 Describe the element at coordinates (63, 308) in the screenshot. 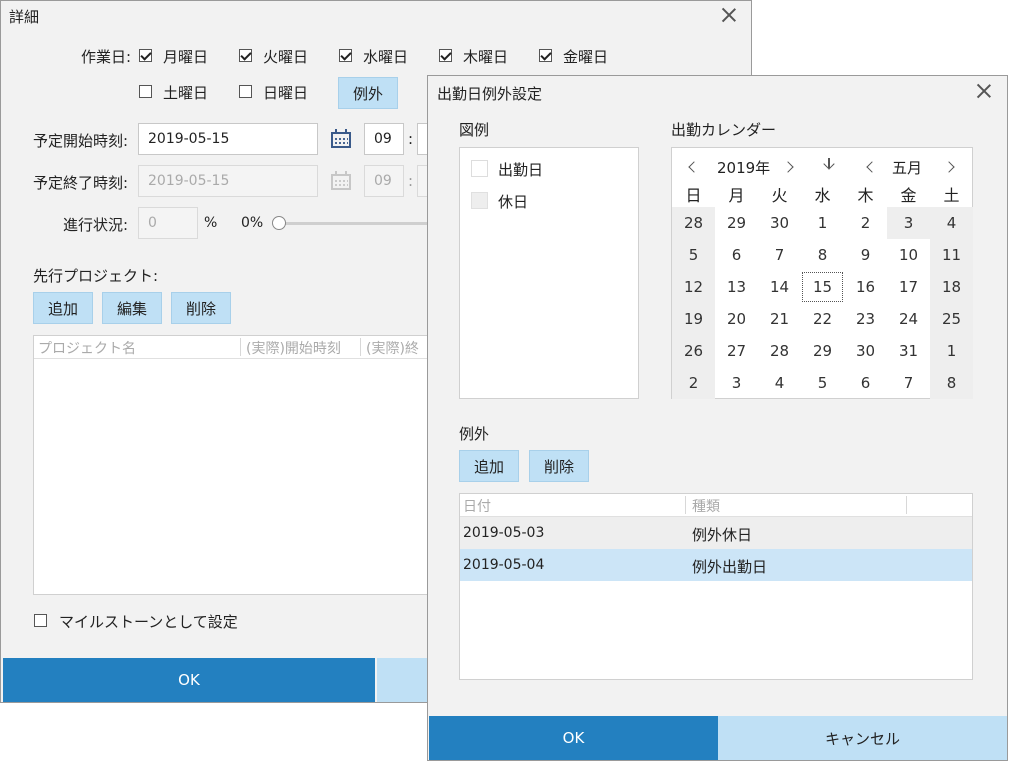

I see `predecessor-add-button: 追加` at that location.